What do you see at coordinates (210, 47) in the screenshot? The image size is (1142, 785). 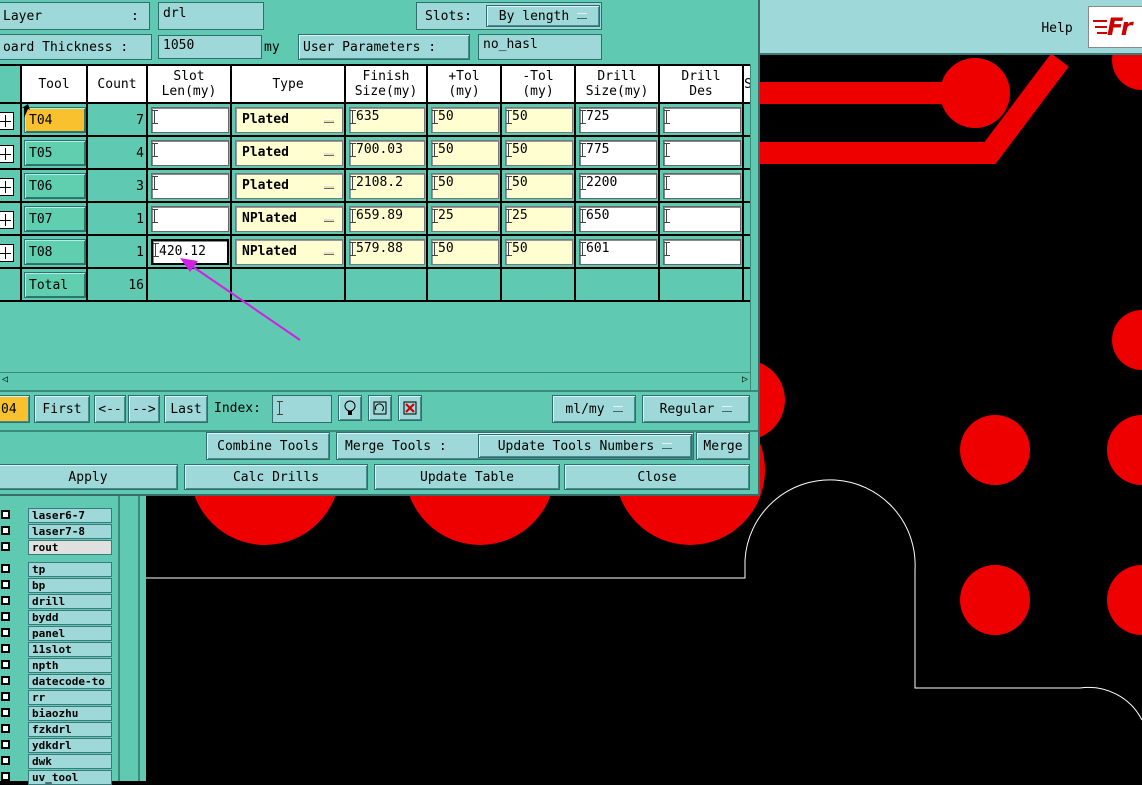 I see `board-thickness-field: 1050` at bounding box center [210, 47].